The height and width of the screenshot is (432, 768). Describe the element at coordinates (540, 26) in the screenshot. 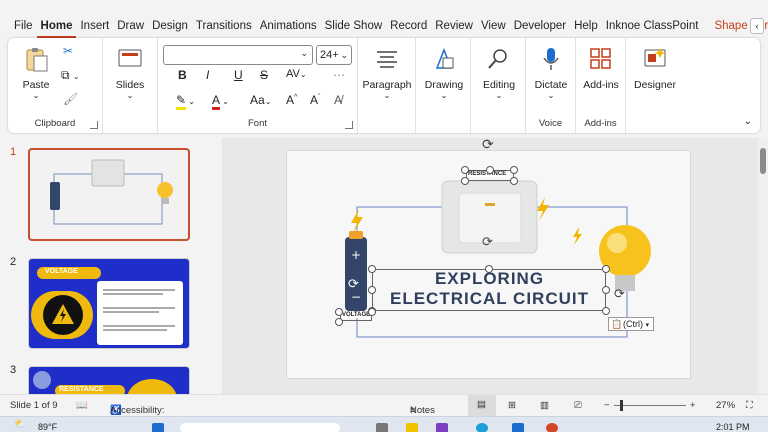

I see `tab-developer: Developer` at that location.